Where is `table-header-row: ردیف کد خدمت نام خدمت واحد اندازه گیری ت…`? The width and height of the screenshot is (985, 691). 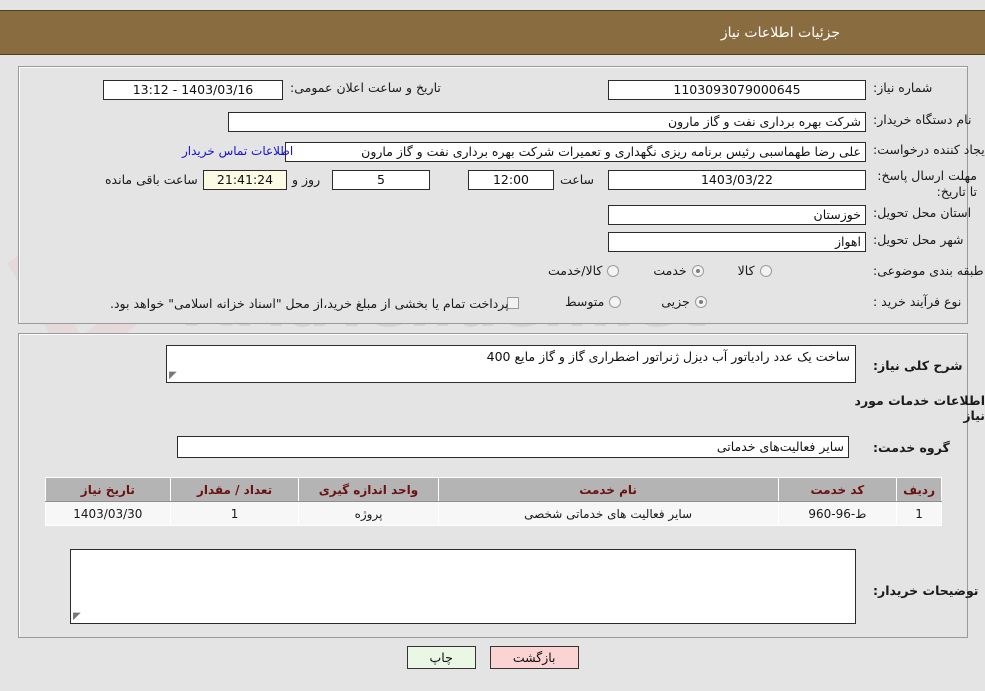
table-header-row: ردیف کد خدمت نام خدمت واحد اندازه گیری ت… is located at coordinates (493, 489).